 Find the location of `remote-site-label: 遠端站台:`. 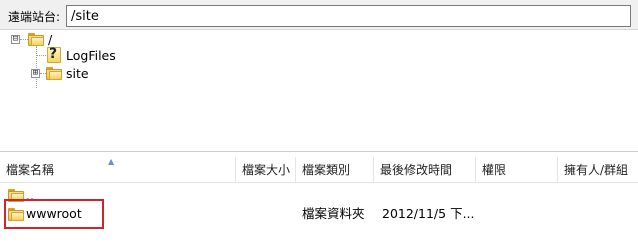

remote-site-label: 遠端站台: is located at coordinates (34, 17).